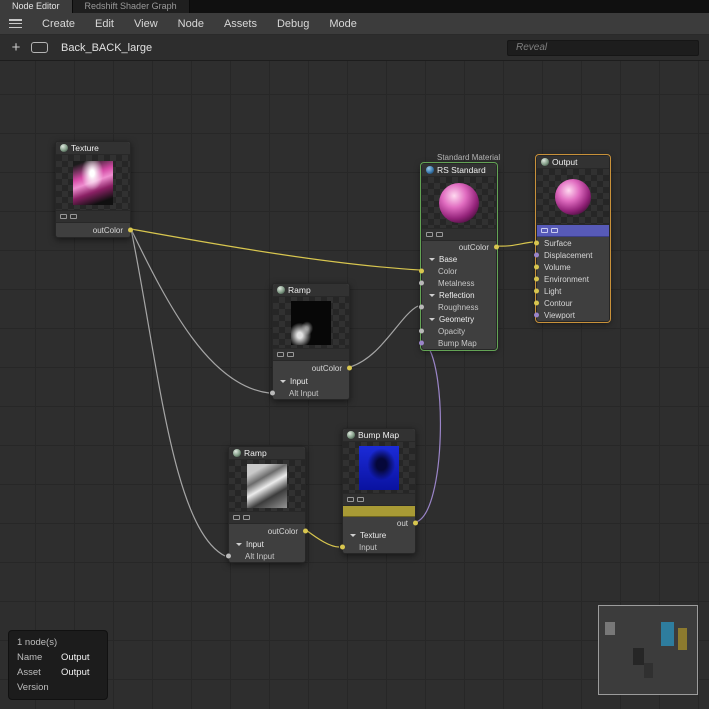 The width and height of the screenshot is (709, 709). I want to click on menu-create: Create, so click(58, 24).